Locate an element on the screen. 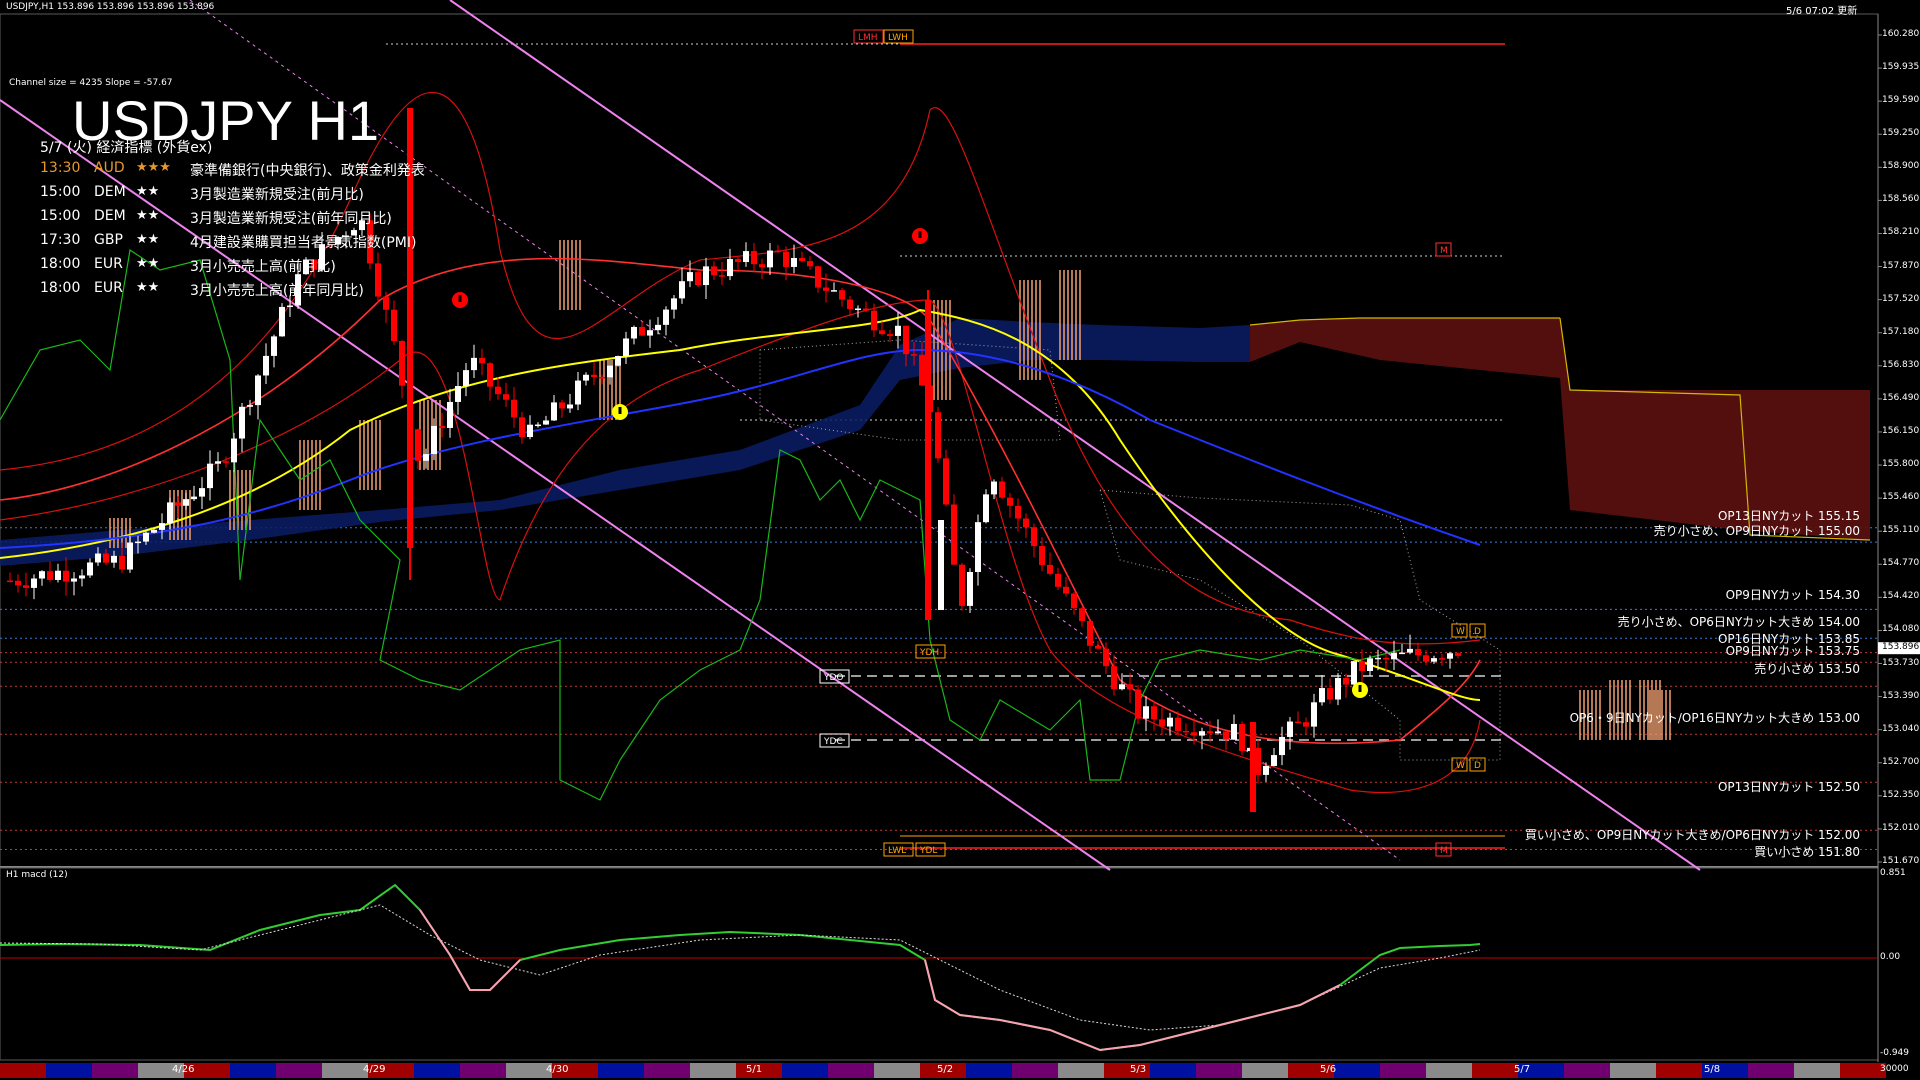  order-label: OP6・9日NYカット/OP16日NYカット大きめ 153.00 is located at coordinates (1714, 718).